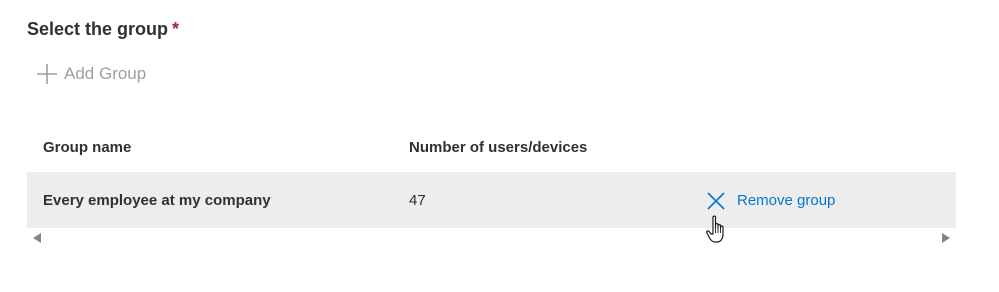 The height and width of the screenshot is (292, 999). Describe the element at coordinates (157, 200) in the screenshot. I see `group-name-cell: Every employee at my company` at that location.